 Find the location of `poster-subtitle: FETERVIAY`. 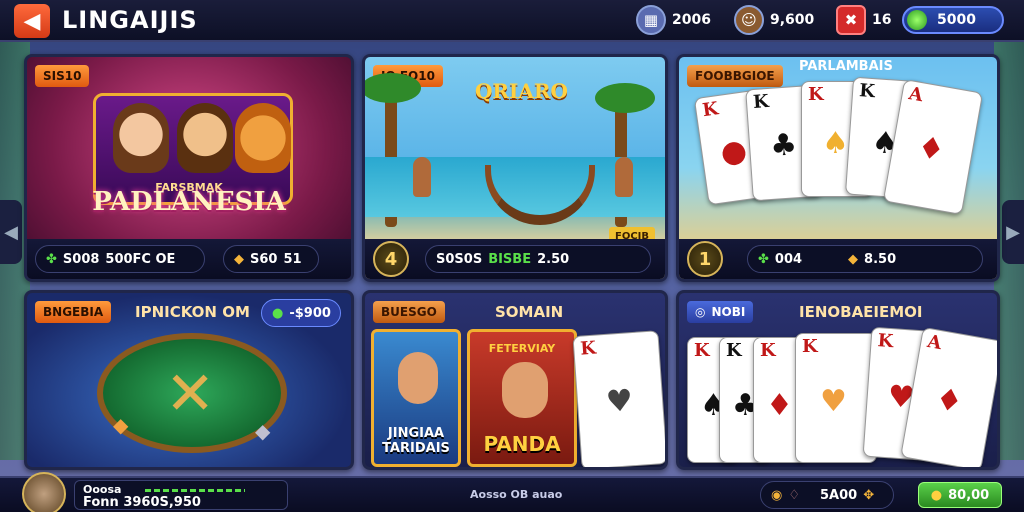

poster-subtitle: FETERVIAY is located at coordinates (522, 348).